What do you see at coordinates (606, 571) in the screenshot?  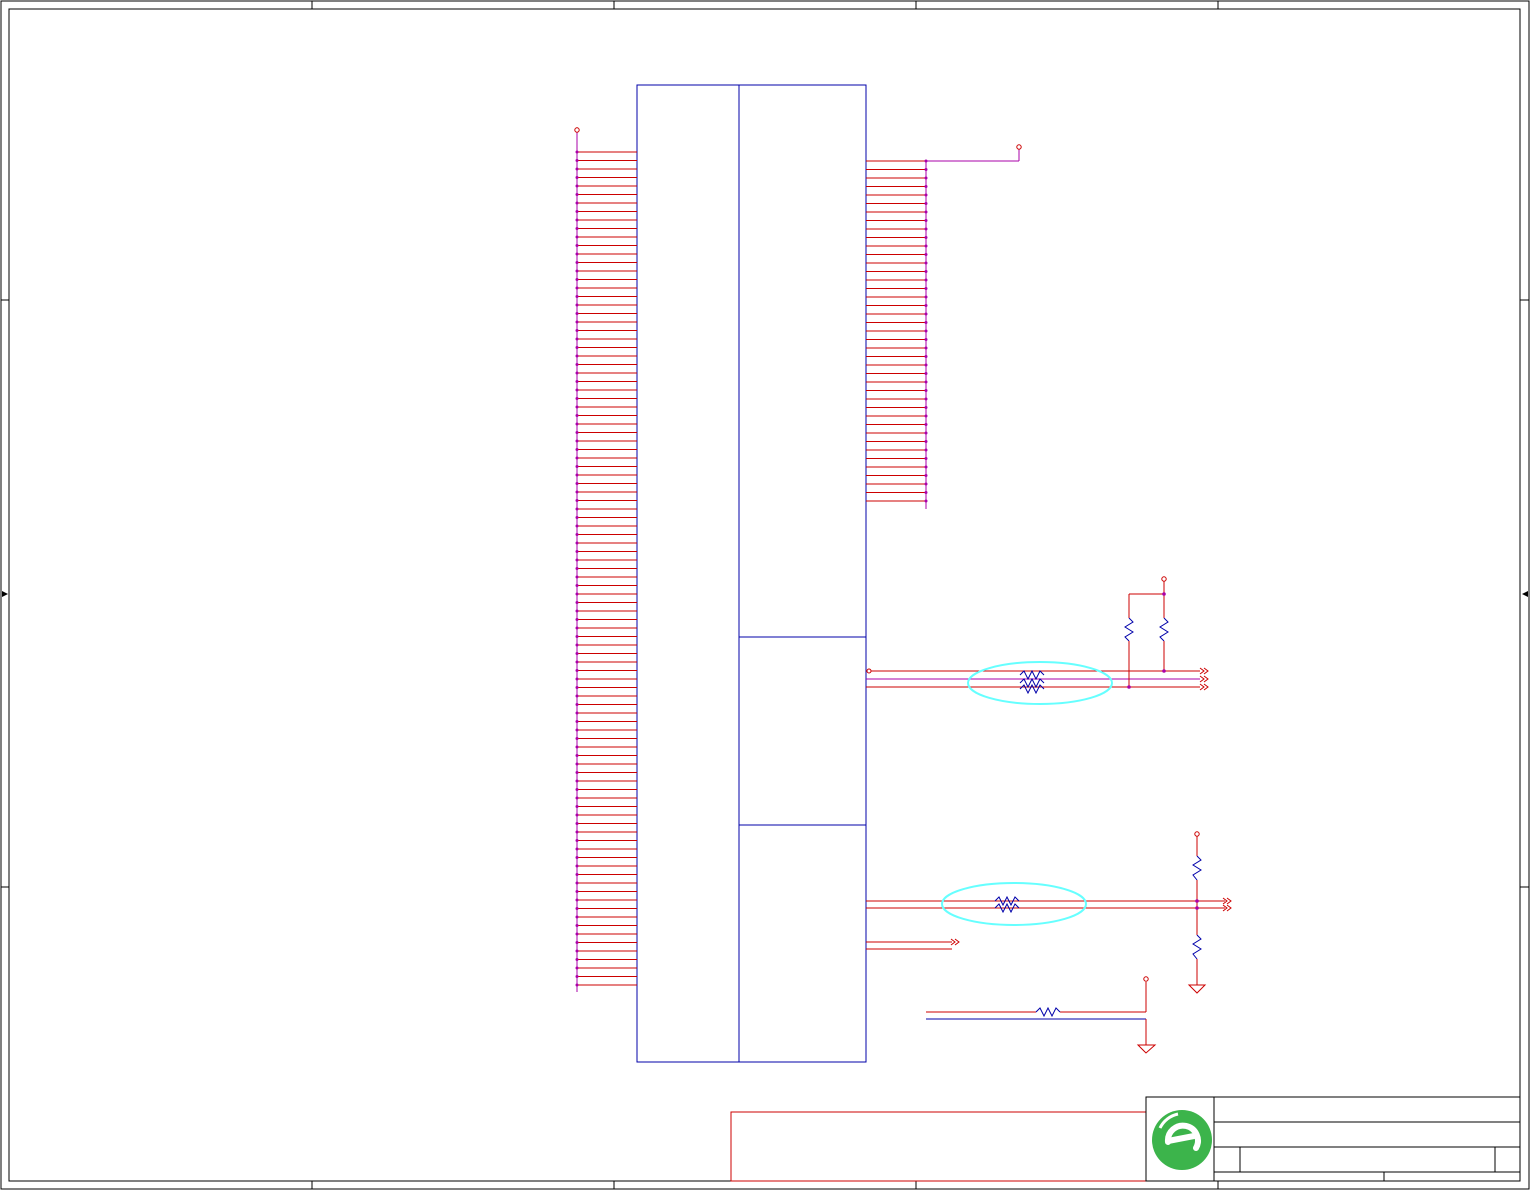 I see `left-pin-bus` at bounding box center [606, 571].